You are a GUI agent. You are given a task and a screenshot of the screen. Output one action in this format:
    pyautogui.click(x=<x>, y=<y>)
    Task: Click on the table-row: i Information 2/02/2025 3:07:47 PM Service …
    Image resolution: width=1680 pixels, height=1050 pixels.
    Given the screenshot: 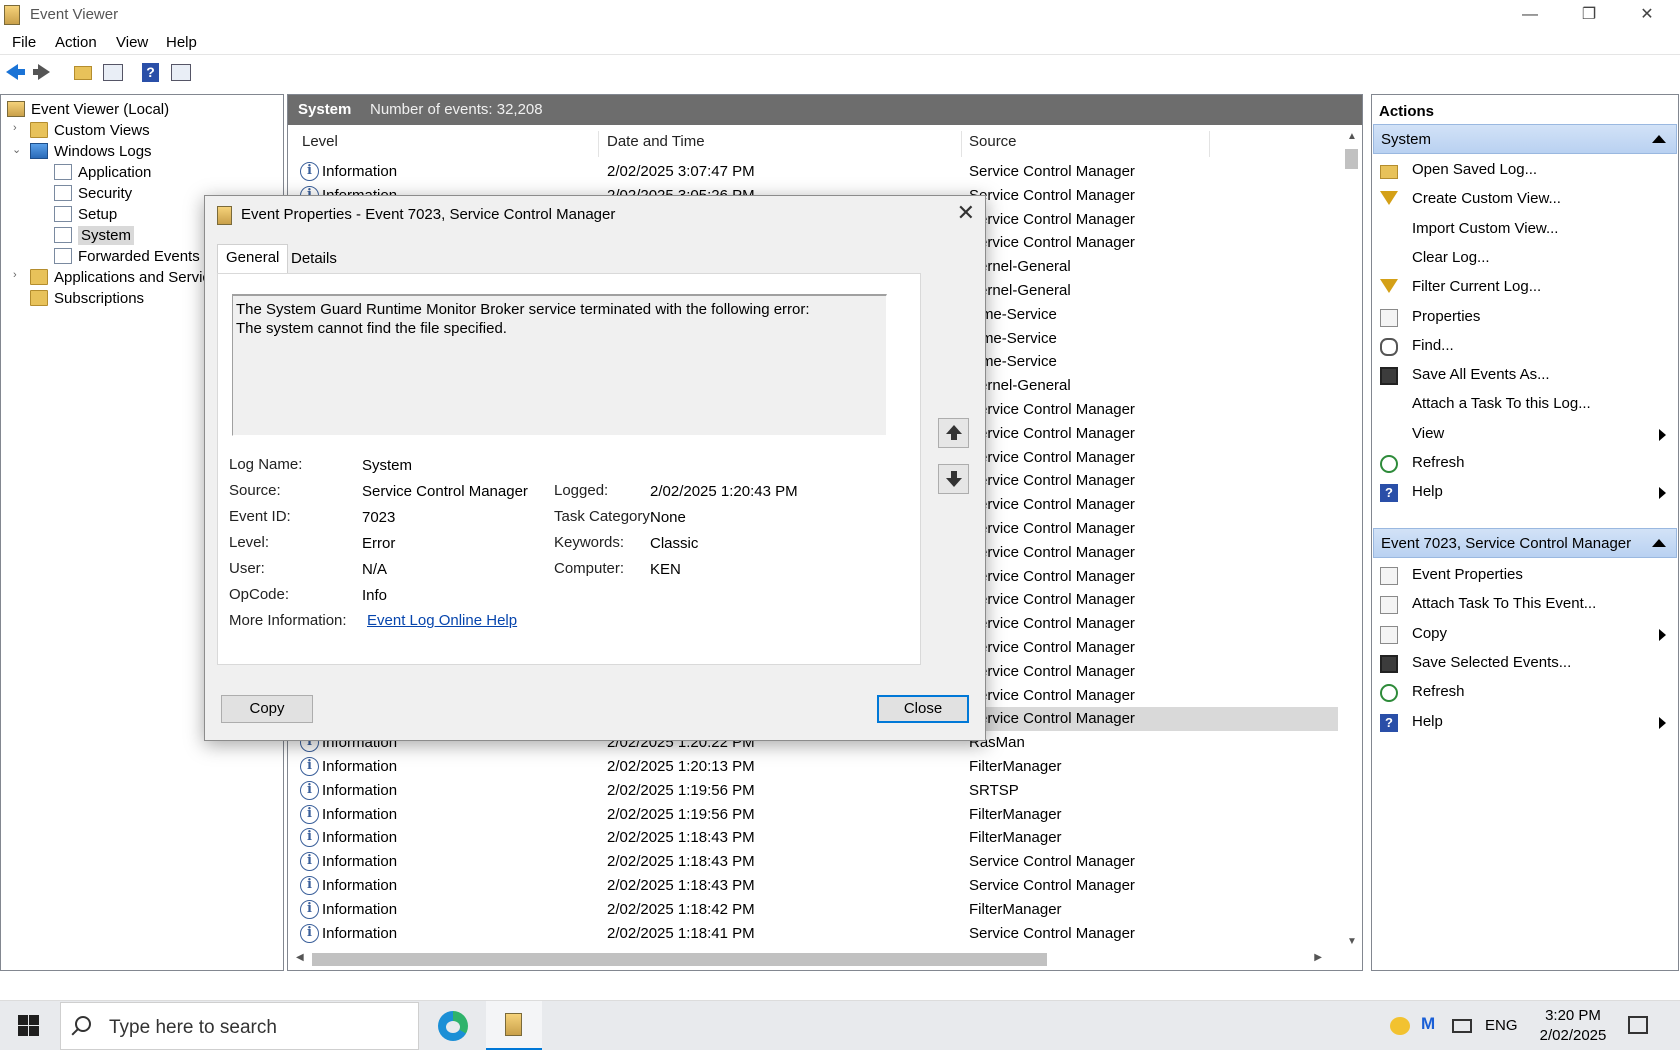 What is the action you would take?
    pyautogui.click(x=815, y=172)
    